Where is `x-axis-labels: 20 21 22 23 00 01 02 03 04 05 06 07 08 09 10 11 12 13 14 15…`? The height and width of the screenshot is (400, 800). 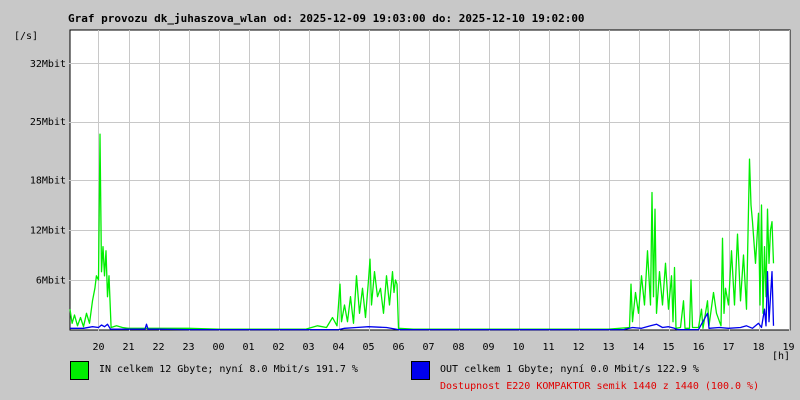
x-axis-labels: 20 21 22 23 00 01 02 03 04 05 06 07 08 09 10 11 12 13 14 15… is located at coordinates (443, 347).